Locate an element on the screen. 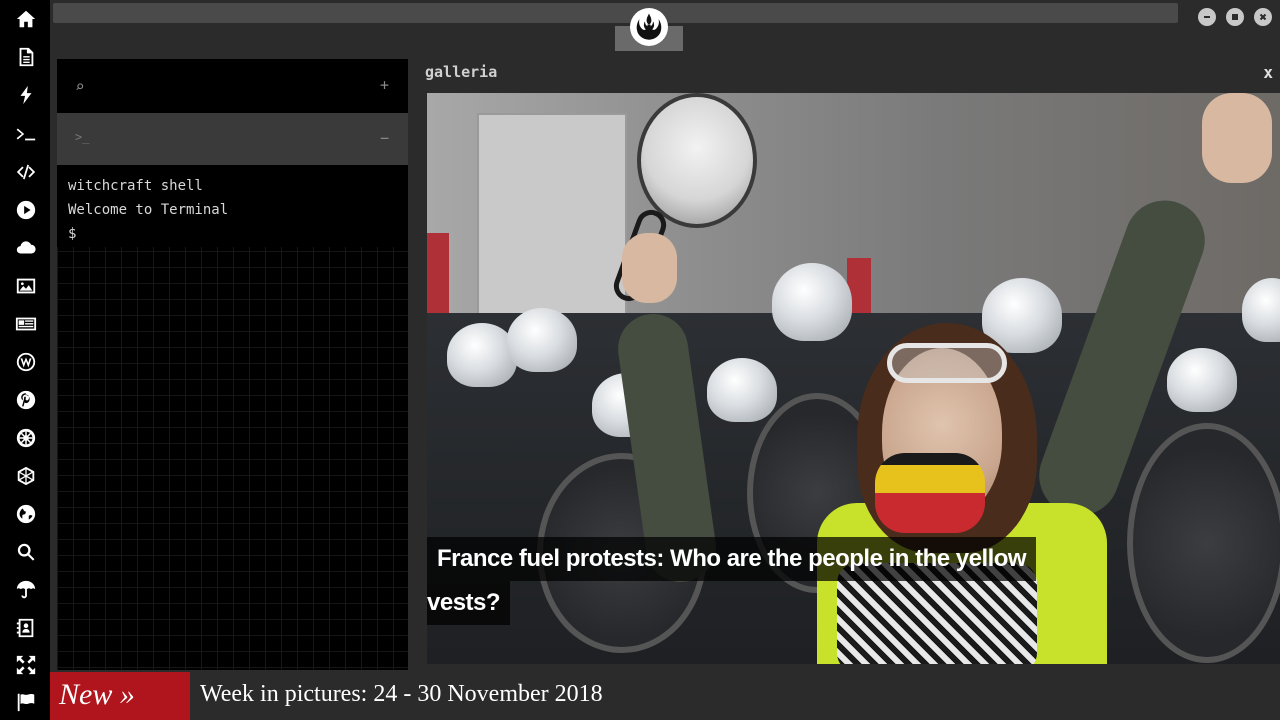  maximize-button is located at coordinates (1235, 17).